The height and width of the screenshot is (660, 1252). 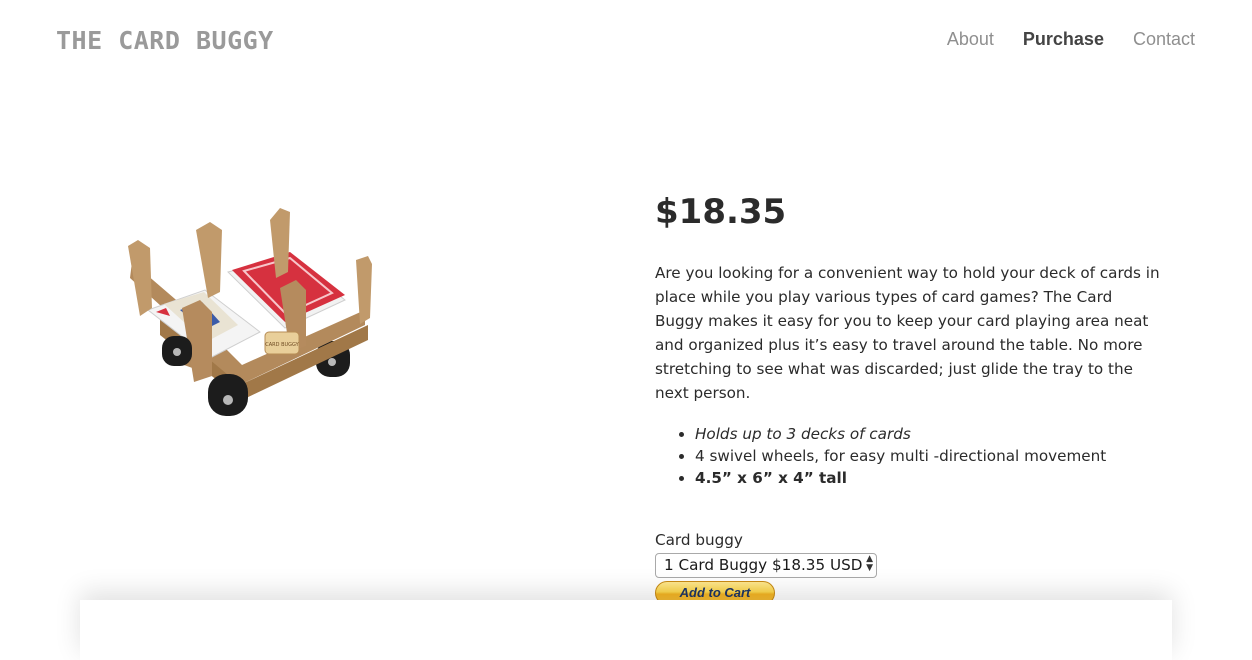 What do you see at coordinates (970, 39) in the screenshot?
I see `nav-about: About` at bounding box center [970, 39].